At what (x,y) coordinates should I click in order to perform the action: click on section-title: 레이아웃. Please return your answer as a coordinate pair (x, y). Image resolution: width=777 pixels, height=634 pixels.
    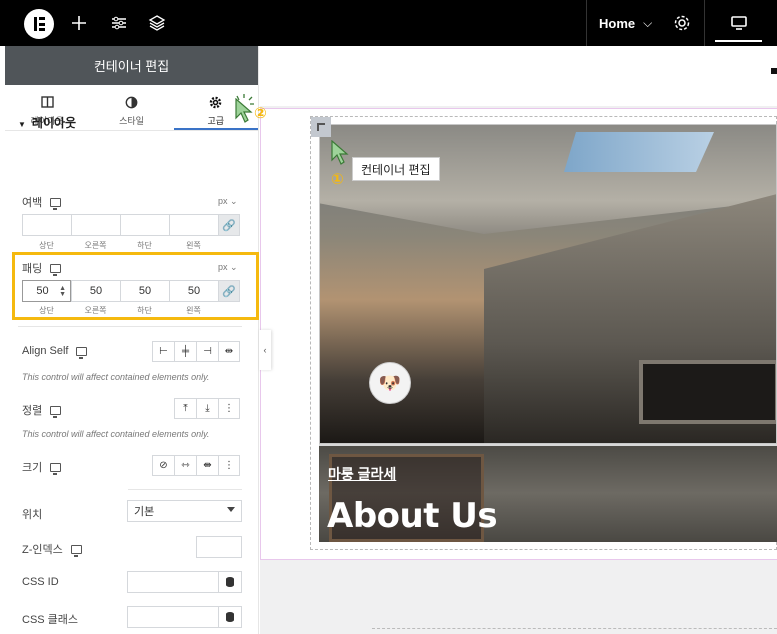
    Looking at the image, I should click on (54, 123).